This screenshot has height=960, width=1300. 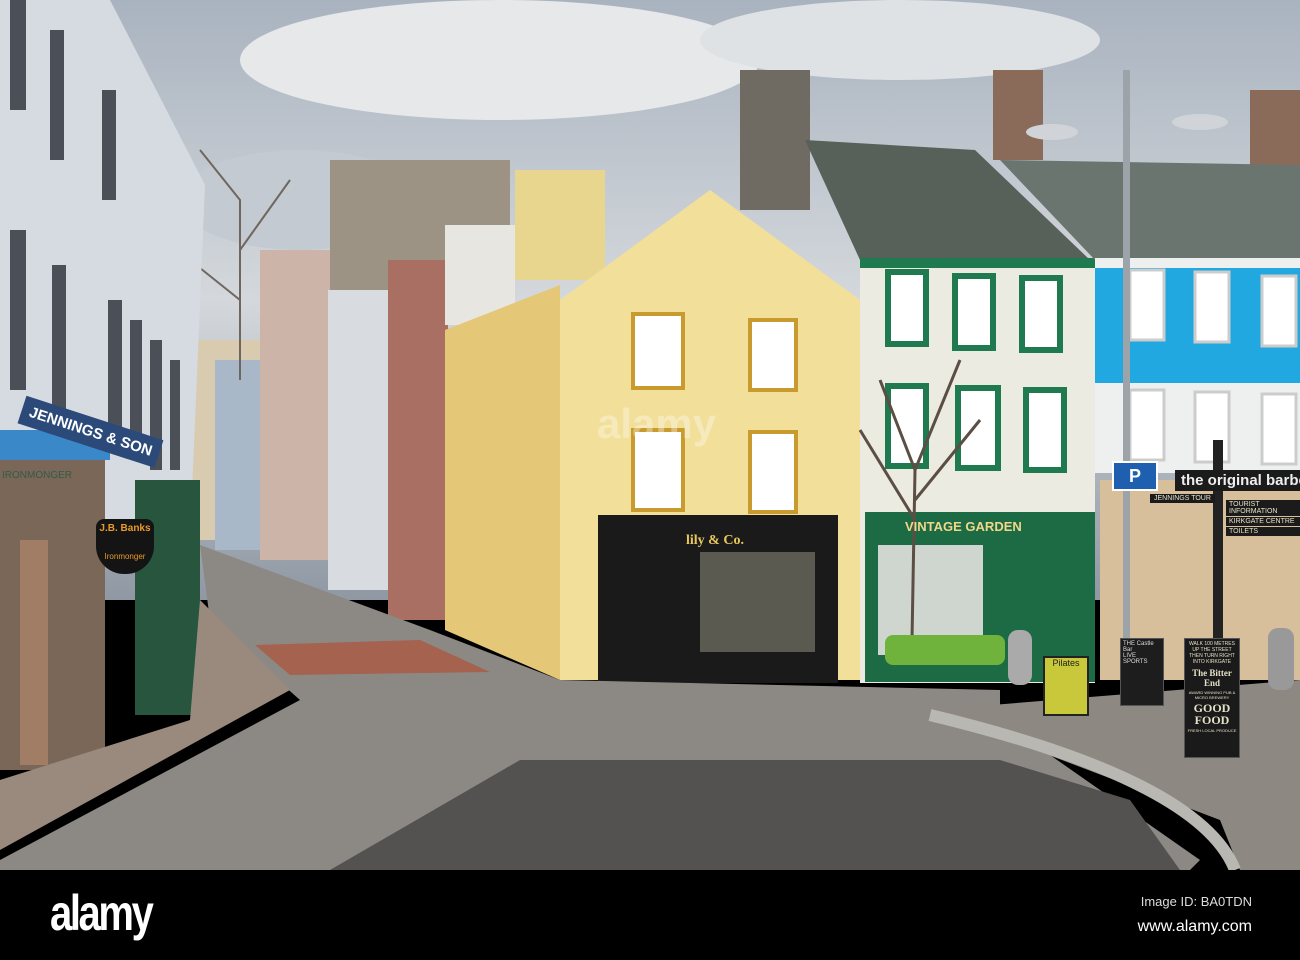 I want to click on direction-sign-tourist-information: TOURIST INFORMATION, so click(x=1263, y=508).